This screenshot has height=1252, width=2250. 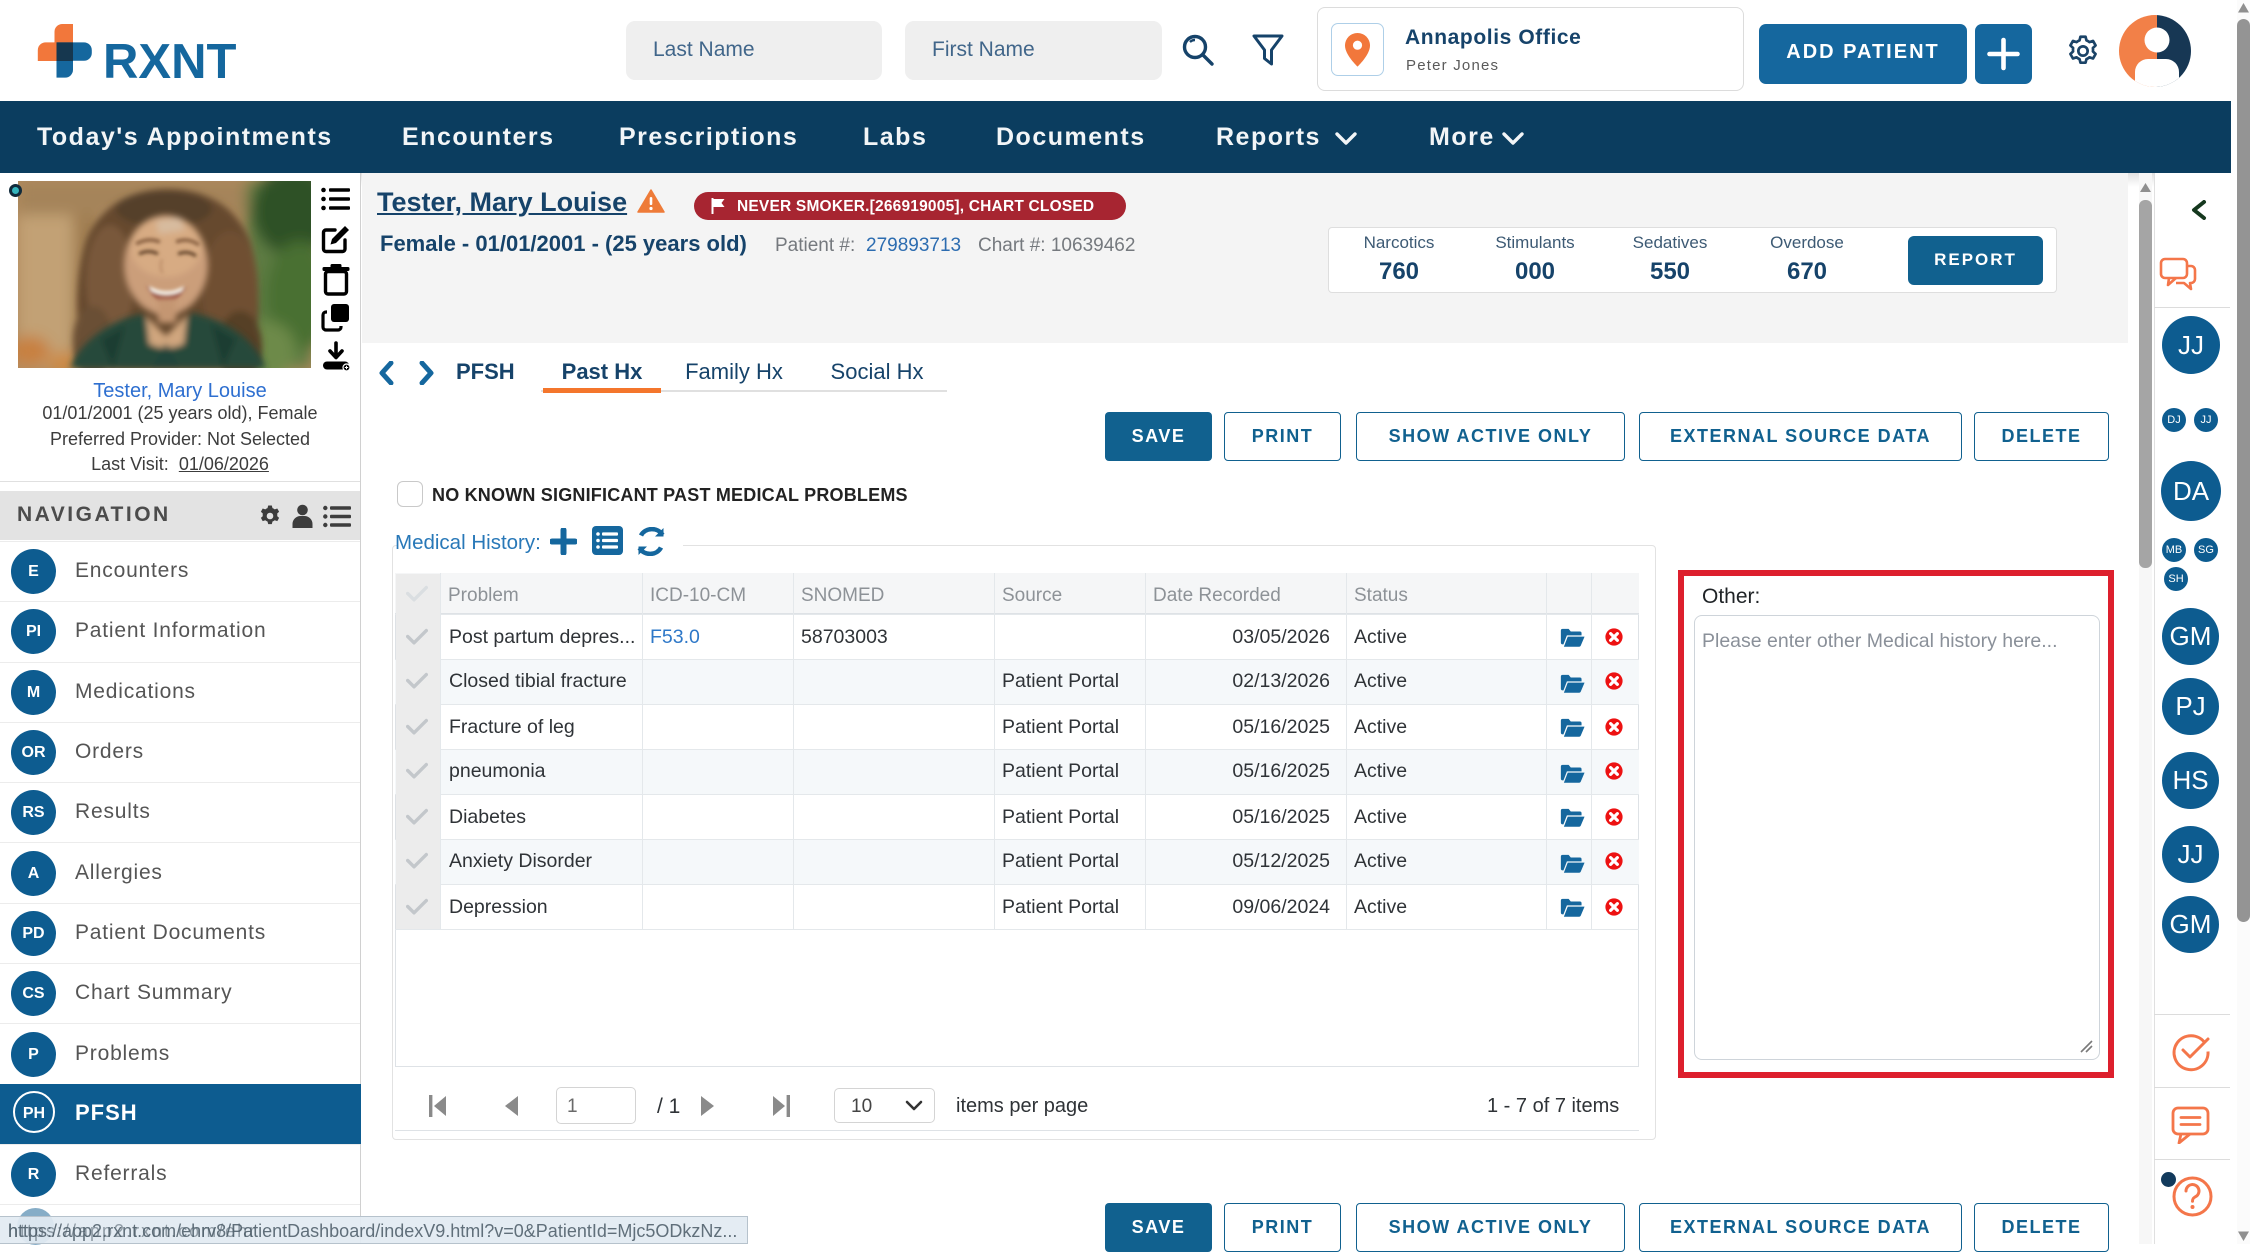 I want to click on svg-text: RXNT, so click(x=169, y=58).